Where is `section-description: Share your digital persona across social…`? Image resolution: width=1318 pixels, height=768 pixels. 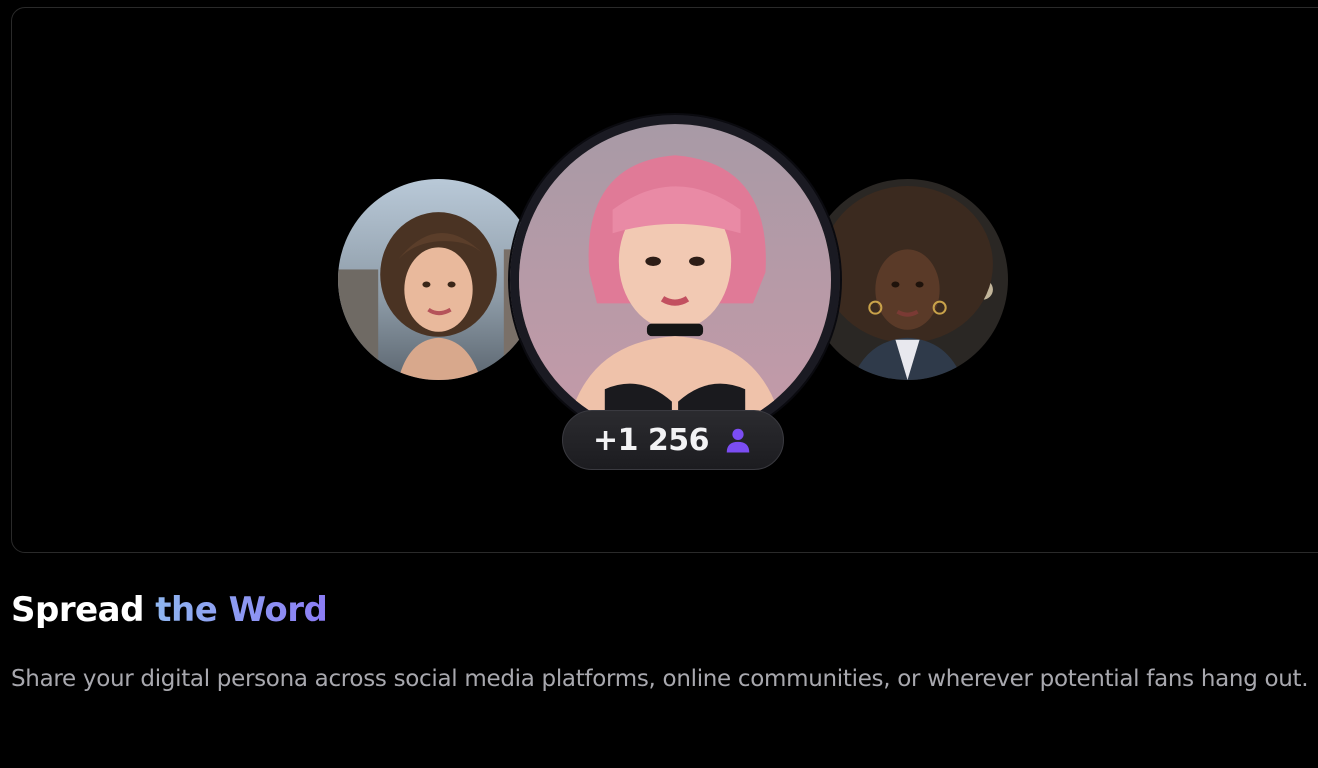
section-description: Share your digital persona across social… is located at coordinates (660, 679).